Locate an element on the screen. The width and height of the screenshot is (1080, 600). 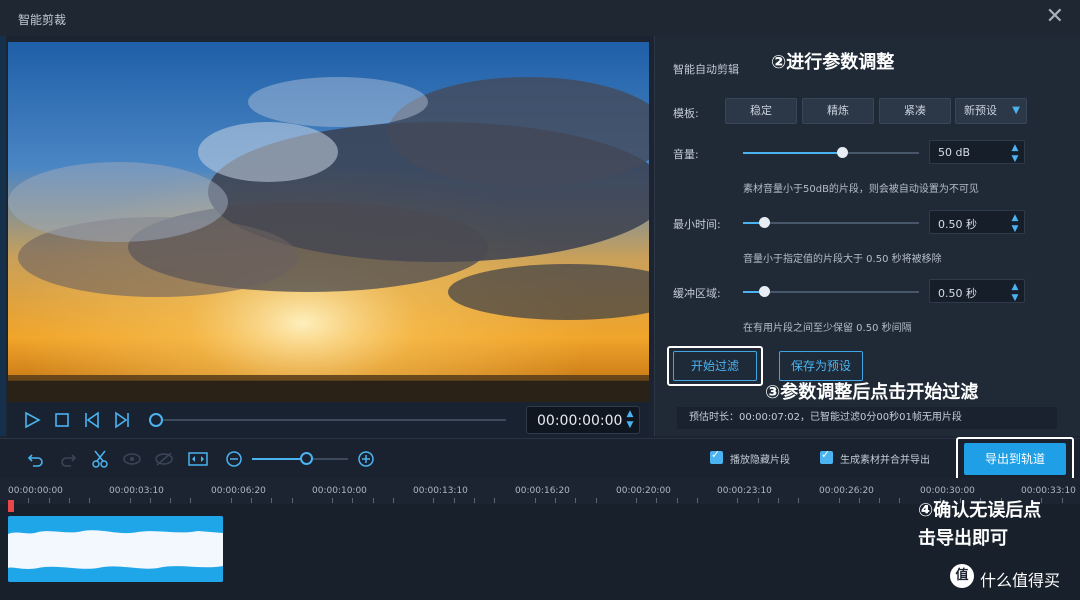
zoom-slider-fill is located at coordinates (279, 459).